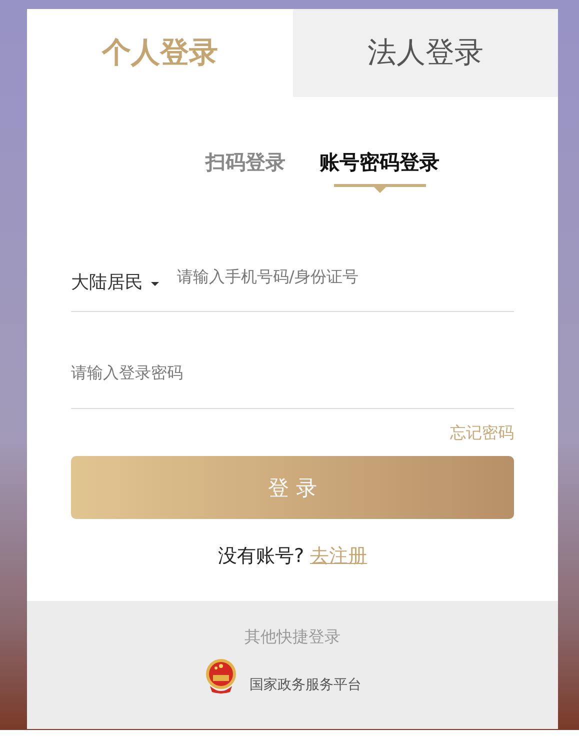 This screenshot has height=737, width=579. I want to click on login-type-tab: 法人登录, so click(425, 53).